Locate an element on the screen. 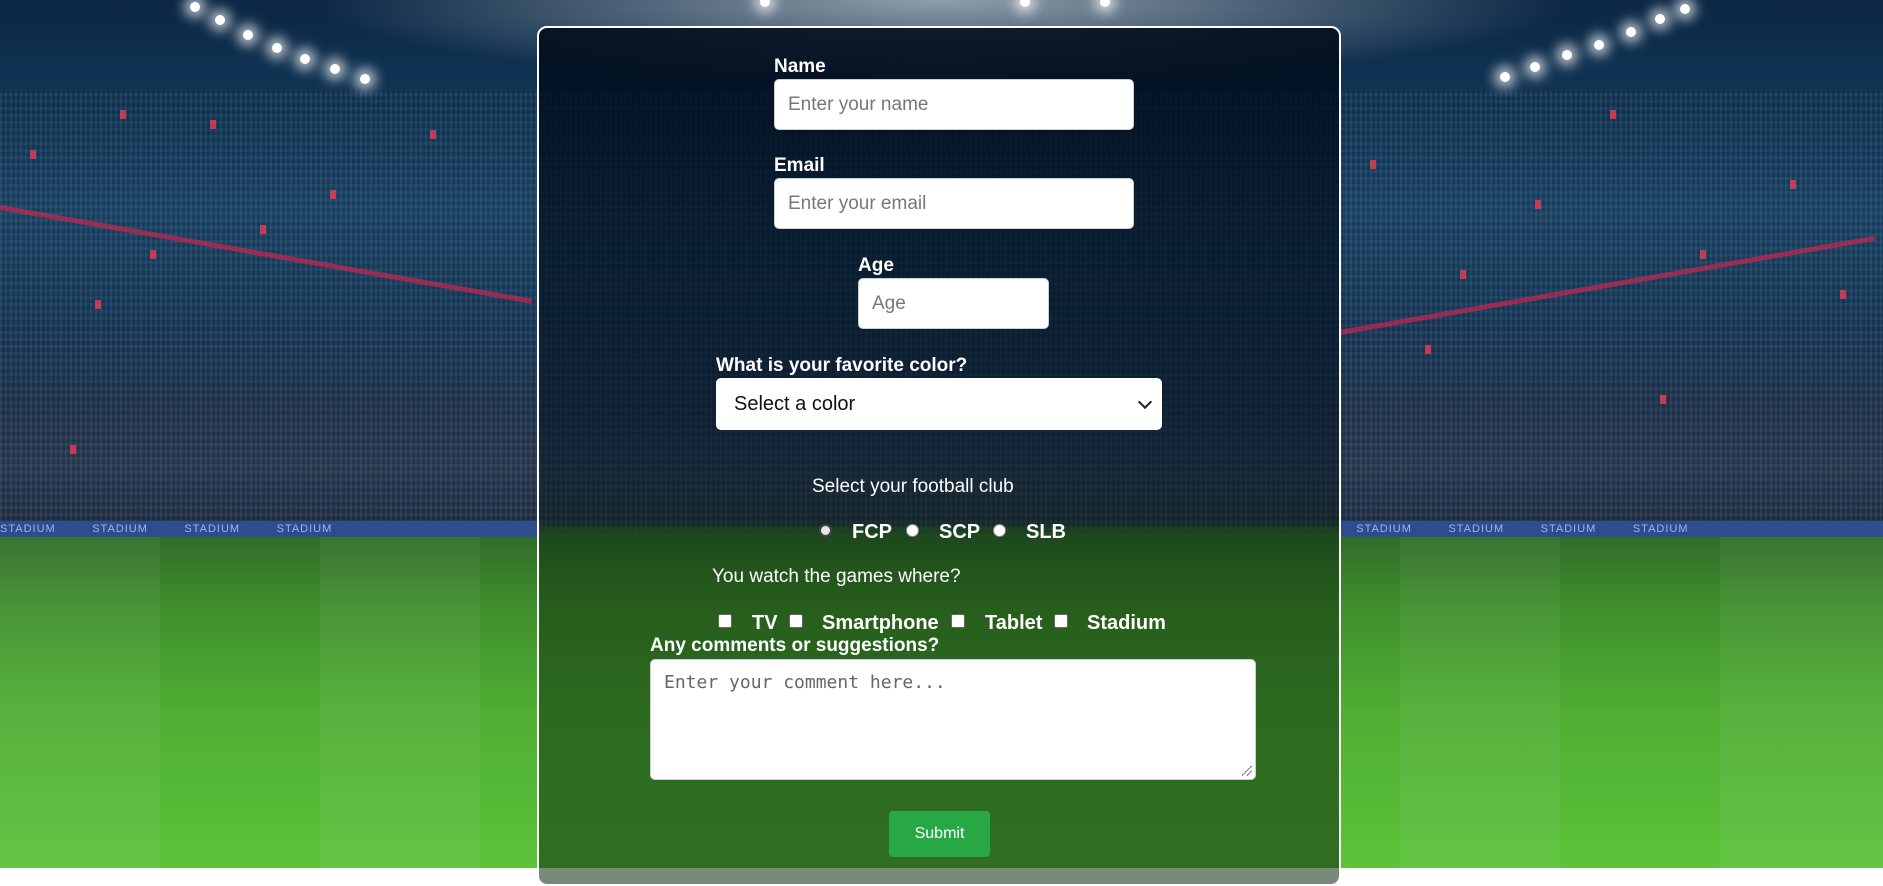  checkbox-stadium is located at coordinates (1061, 621).